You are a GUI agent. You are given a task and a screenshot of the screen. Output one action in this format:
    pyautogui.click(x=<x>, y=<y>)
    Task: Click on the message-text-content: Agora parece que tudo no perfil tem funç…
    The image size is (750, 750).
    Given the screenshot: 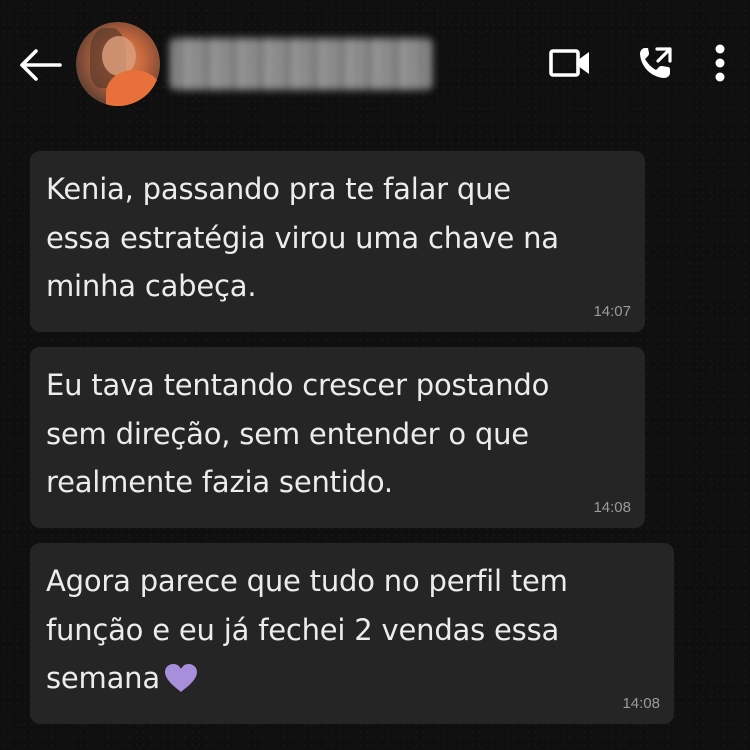 What is the action you would take?
    pyautogui.click(x=307, y=629)
    